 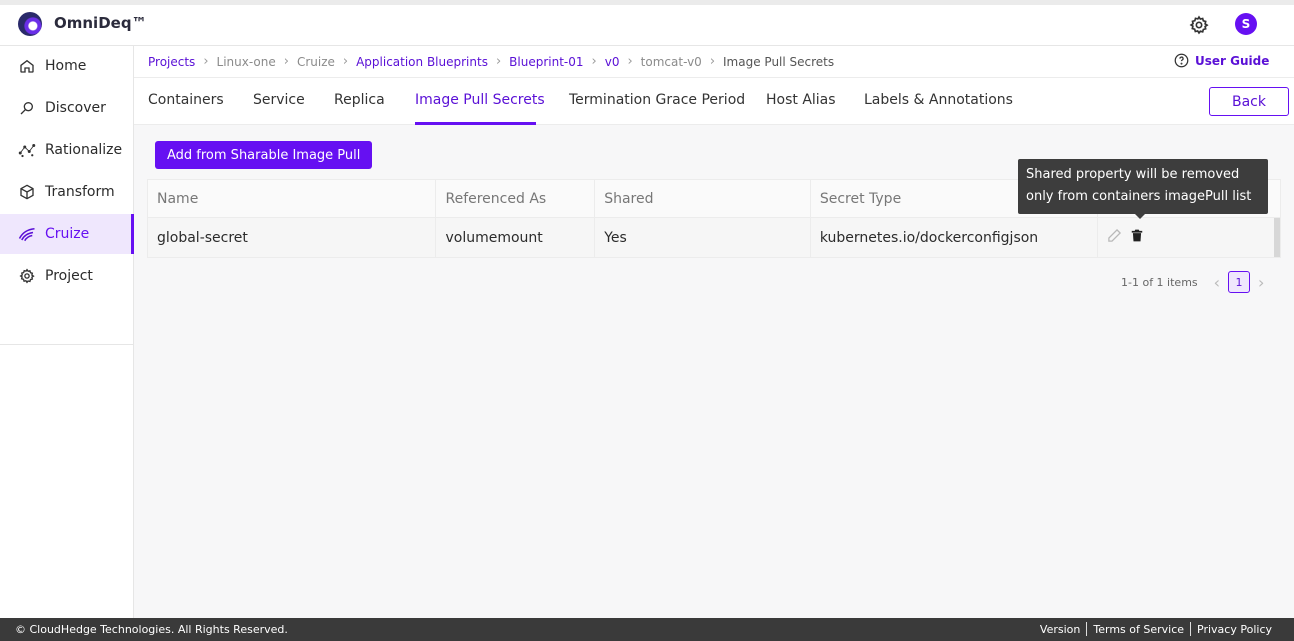 I want to click on sidebar-item-label: Project, so click(x=69, y=276).